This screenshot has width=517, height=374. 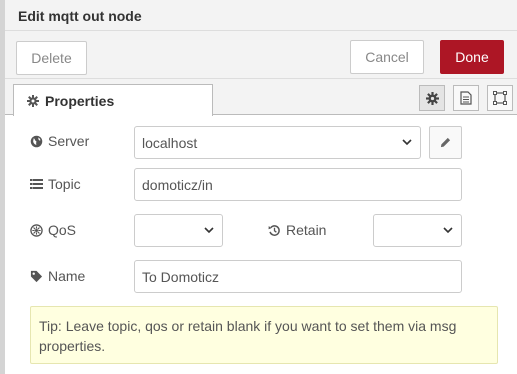 I want to click on document-icon, so click(x=466, y=98).